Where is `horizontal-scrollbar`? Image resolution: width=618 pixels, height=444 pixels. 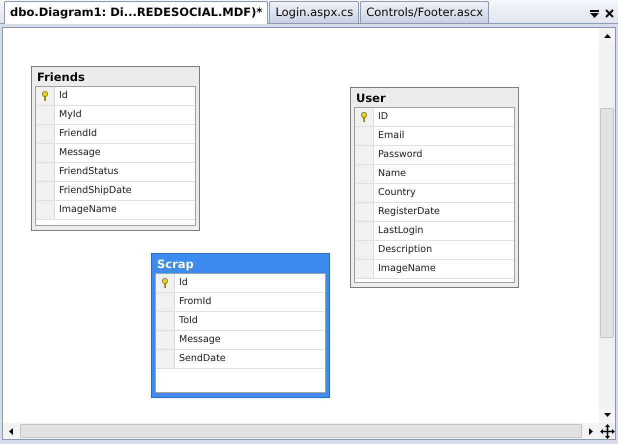 horizontal-scrollbar is located at coordinates (301, 431).